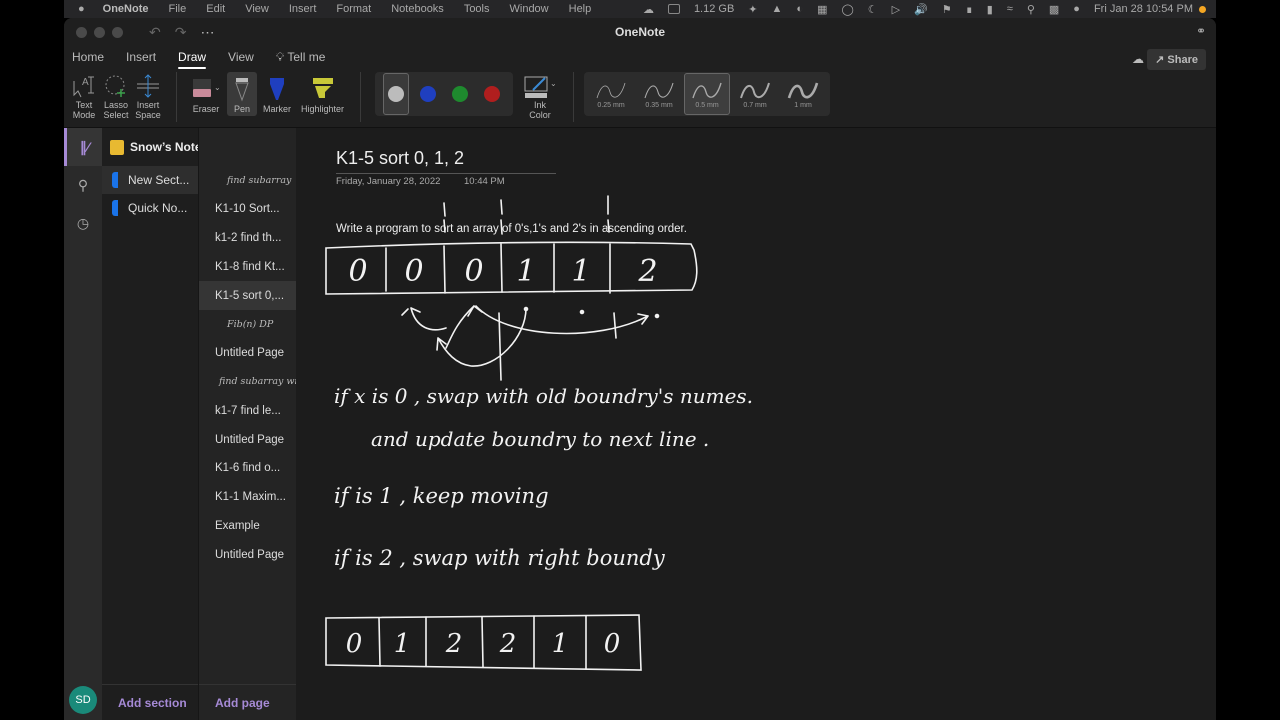  I want to click on search-nav-button: ⚲, so click(83, 185).